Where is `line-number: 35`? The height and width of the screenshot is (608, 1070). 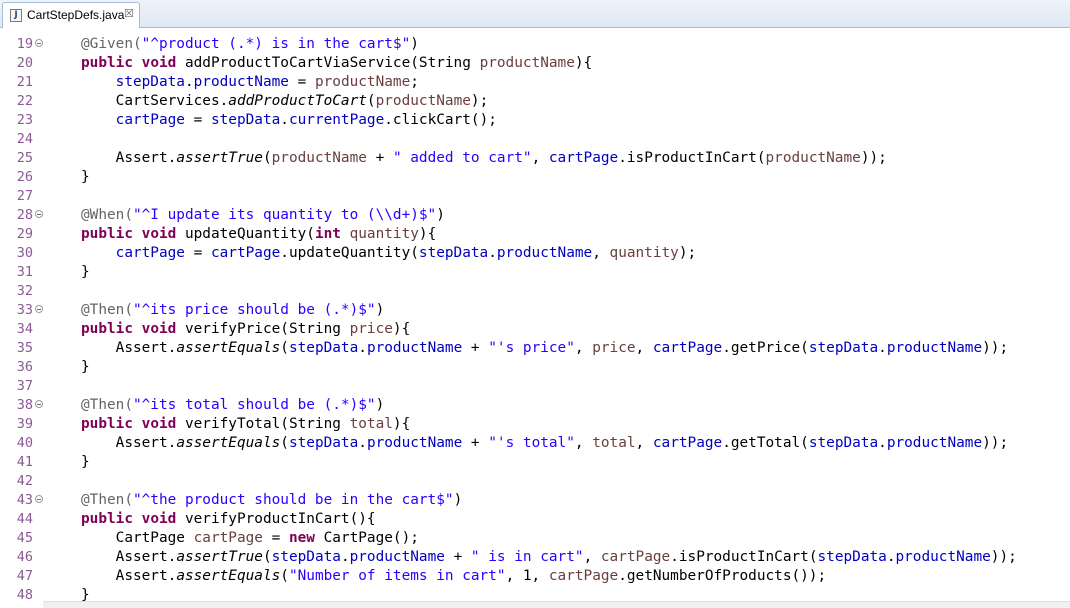 line-number: 35 is located at coordinates (24, 348).